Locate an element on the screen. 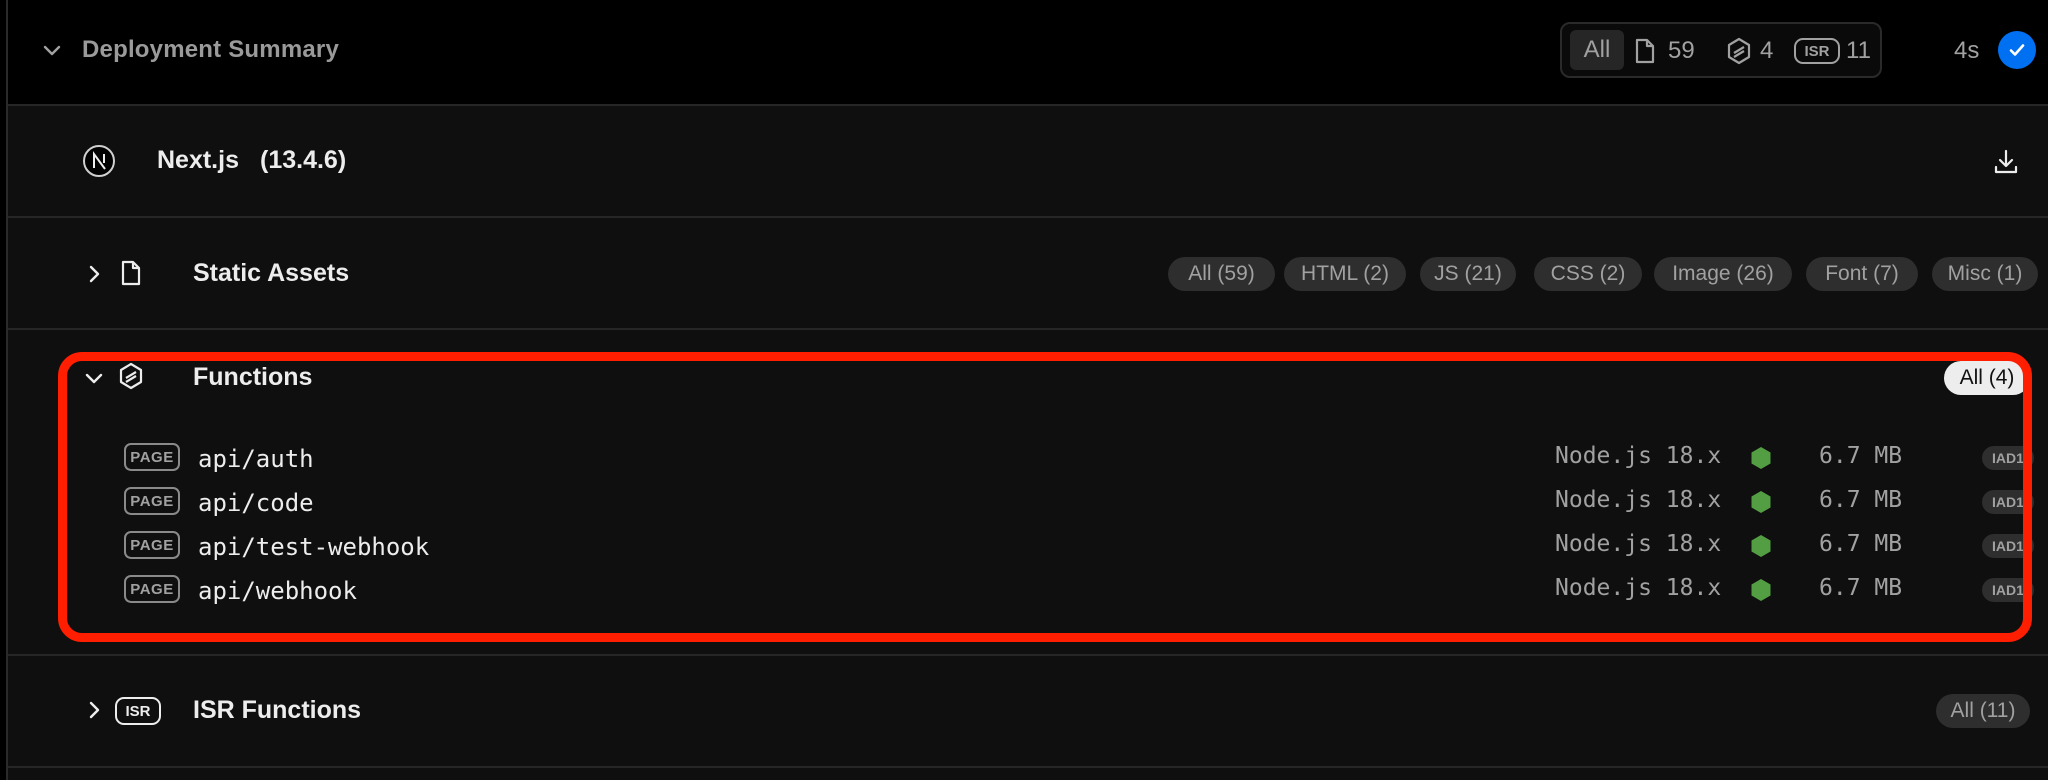 Image resolution: width=2048 pixels, height=780 pixels. resource-counter-group: All 59 4 ISR 11 is located at coordinates (1721, 50).